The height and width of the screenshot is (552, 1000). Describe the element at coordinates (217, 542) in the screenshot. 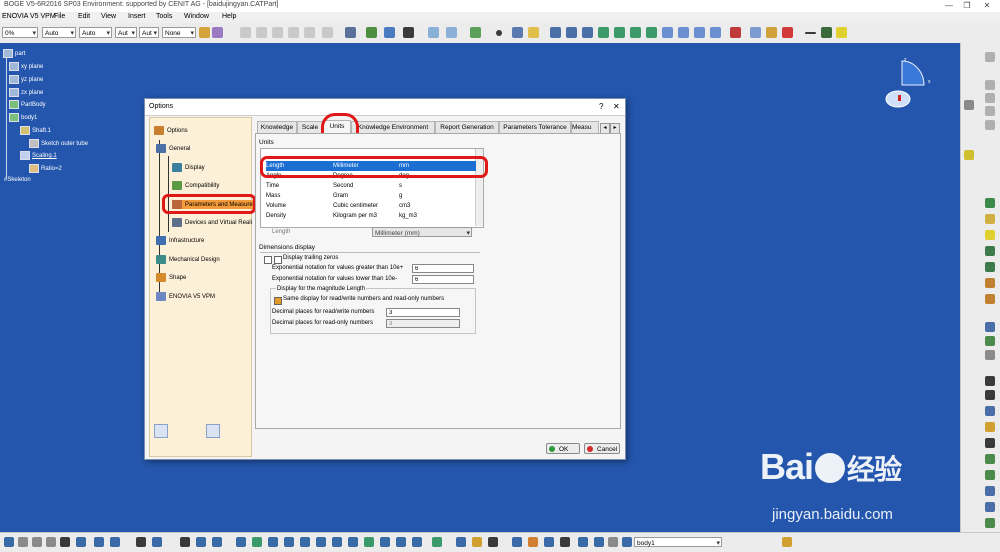

I see `catalog-icon` at that location.